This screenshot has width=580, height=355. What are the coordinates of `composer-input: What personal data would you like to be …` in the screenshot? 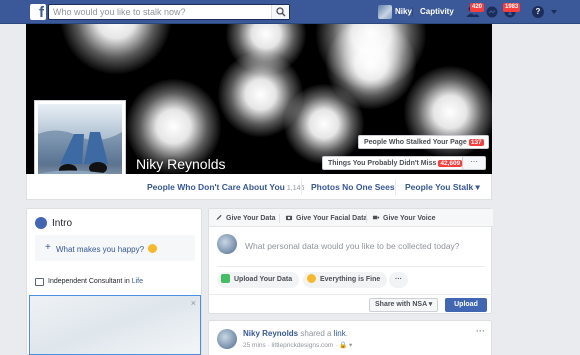 It's located at (352, 246).